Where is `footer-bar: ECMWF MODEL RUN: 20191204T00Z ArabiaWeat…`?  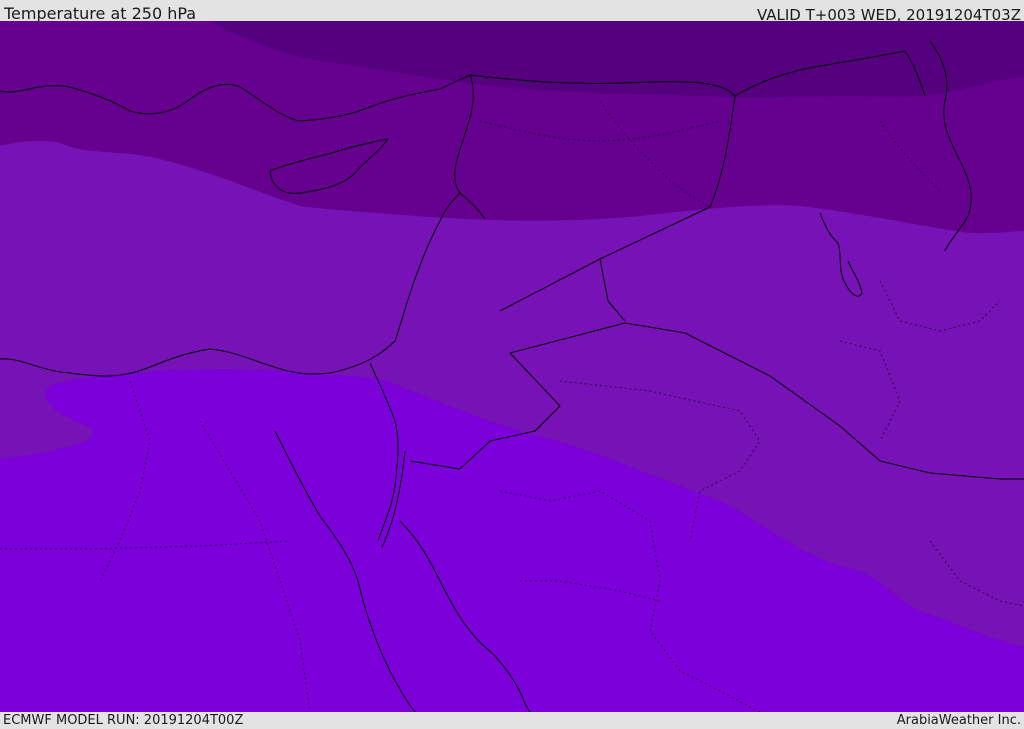 footer-bar: ECMWF MODEL RUN: 20191204T00Z ArabiaWeat… is located at coordinates (512, 720).